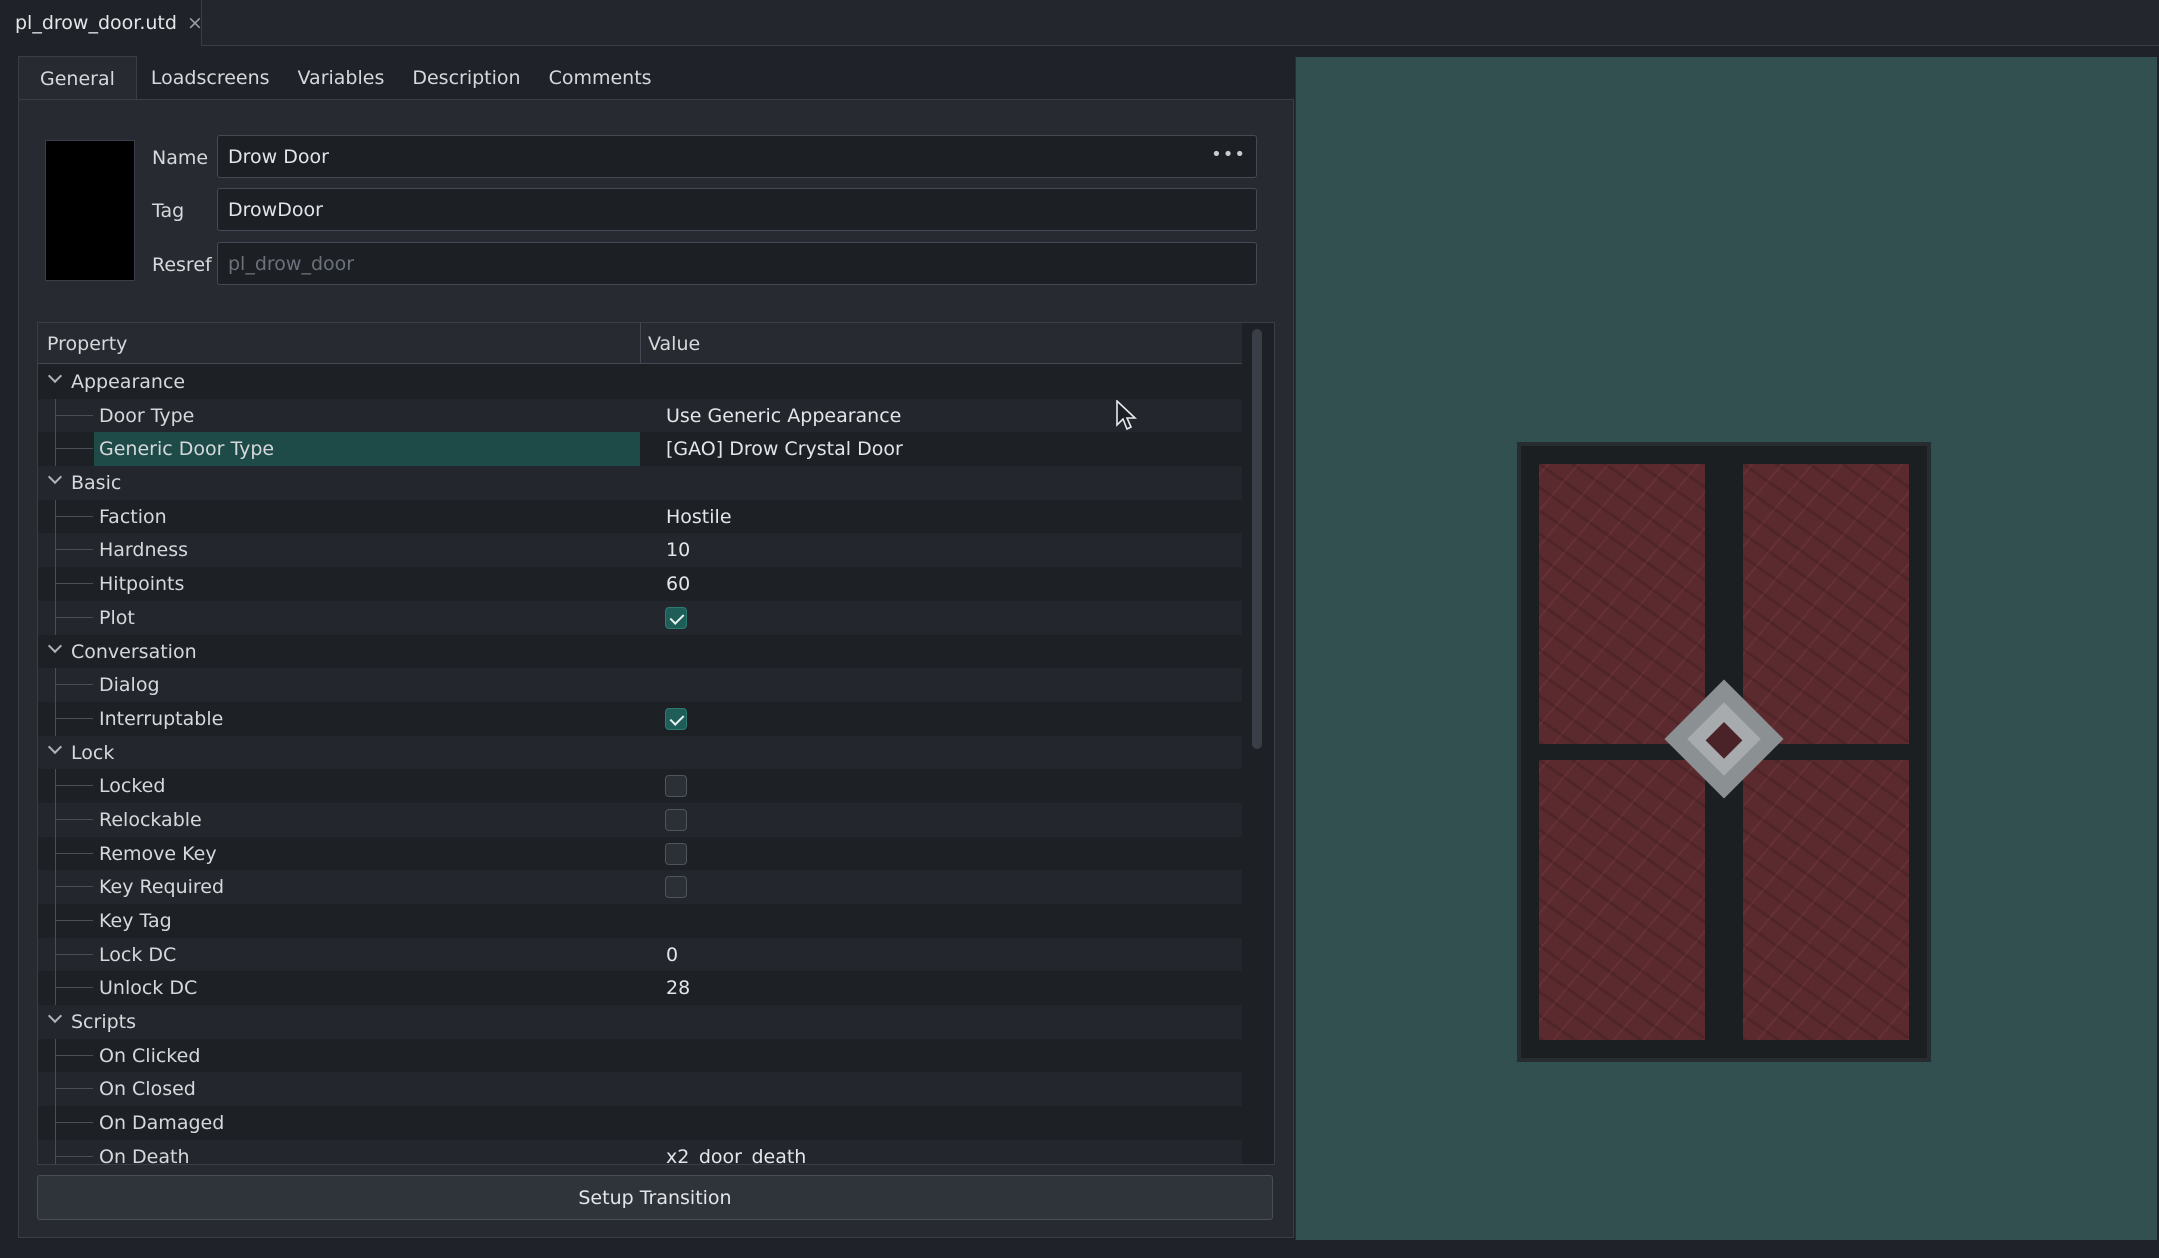  What do you see at coordinates (640, 921) in the screenshot?
I see `property-row: Key Tag` at bounding box center [640, 921].